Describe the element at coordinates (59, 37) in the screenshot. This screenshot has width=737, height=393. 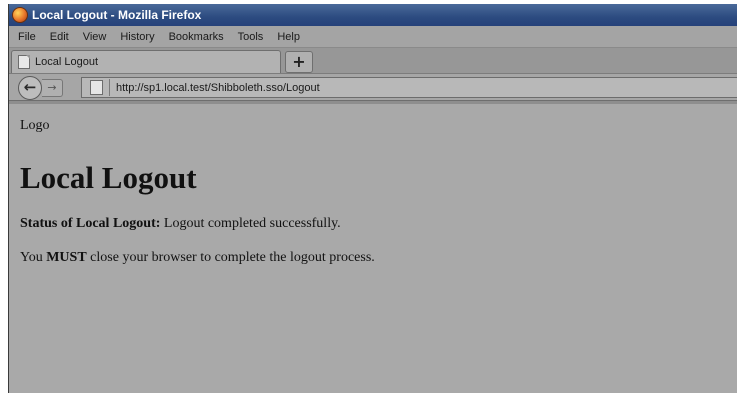
I see `menu-edit: Edit` at that location.